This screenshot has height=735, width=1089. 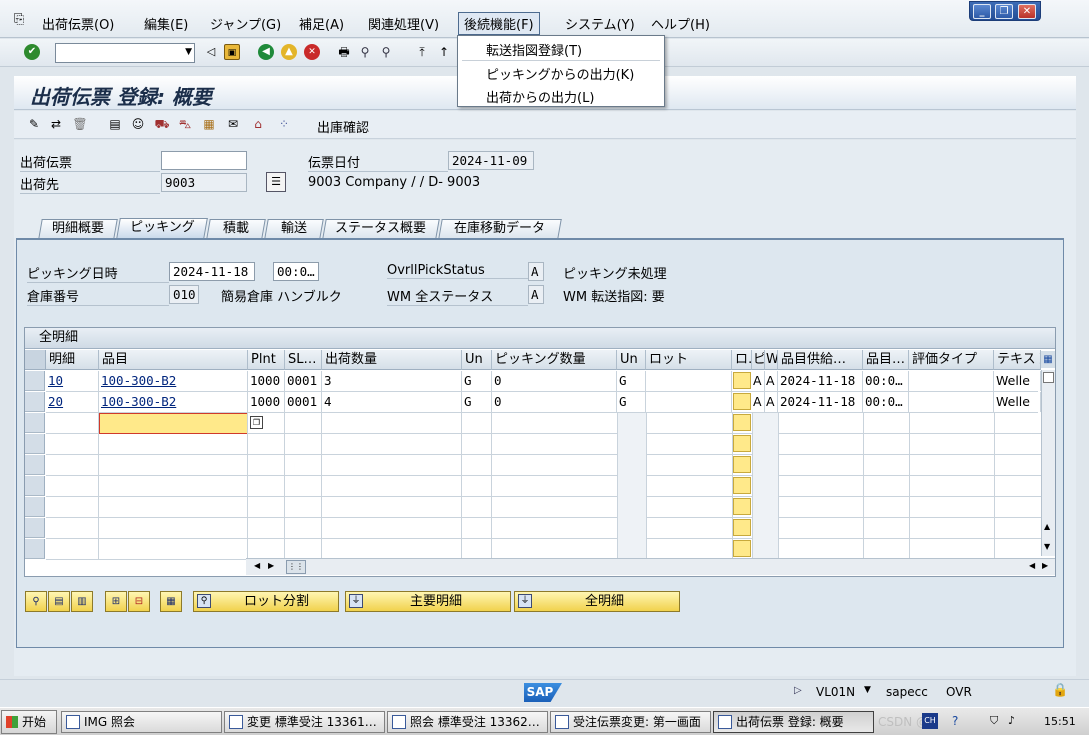 I want to click on col-header-batch: ロット, so click(x=689, y=360).